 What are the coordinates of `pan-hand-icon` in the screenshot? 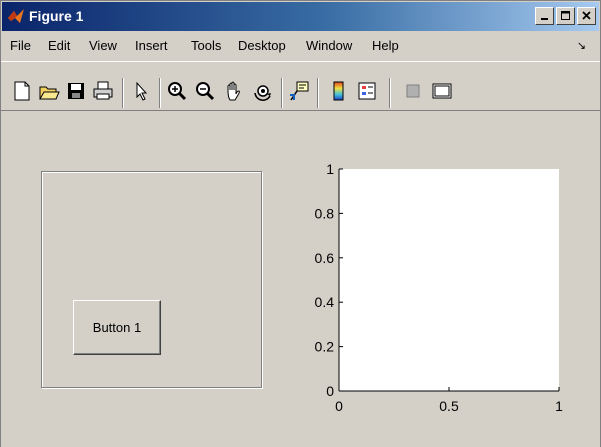 It's located at (234, 91).